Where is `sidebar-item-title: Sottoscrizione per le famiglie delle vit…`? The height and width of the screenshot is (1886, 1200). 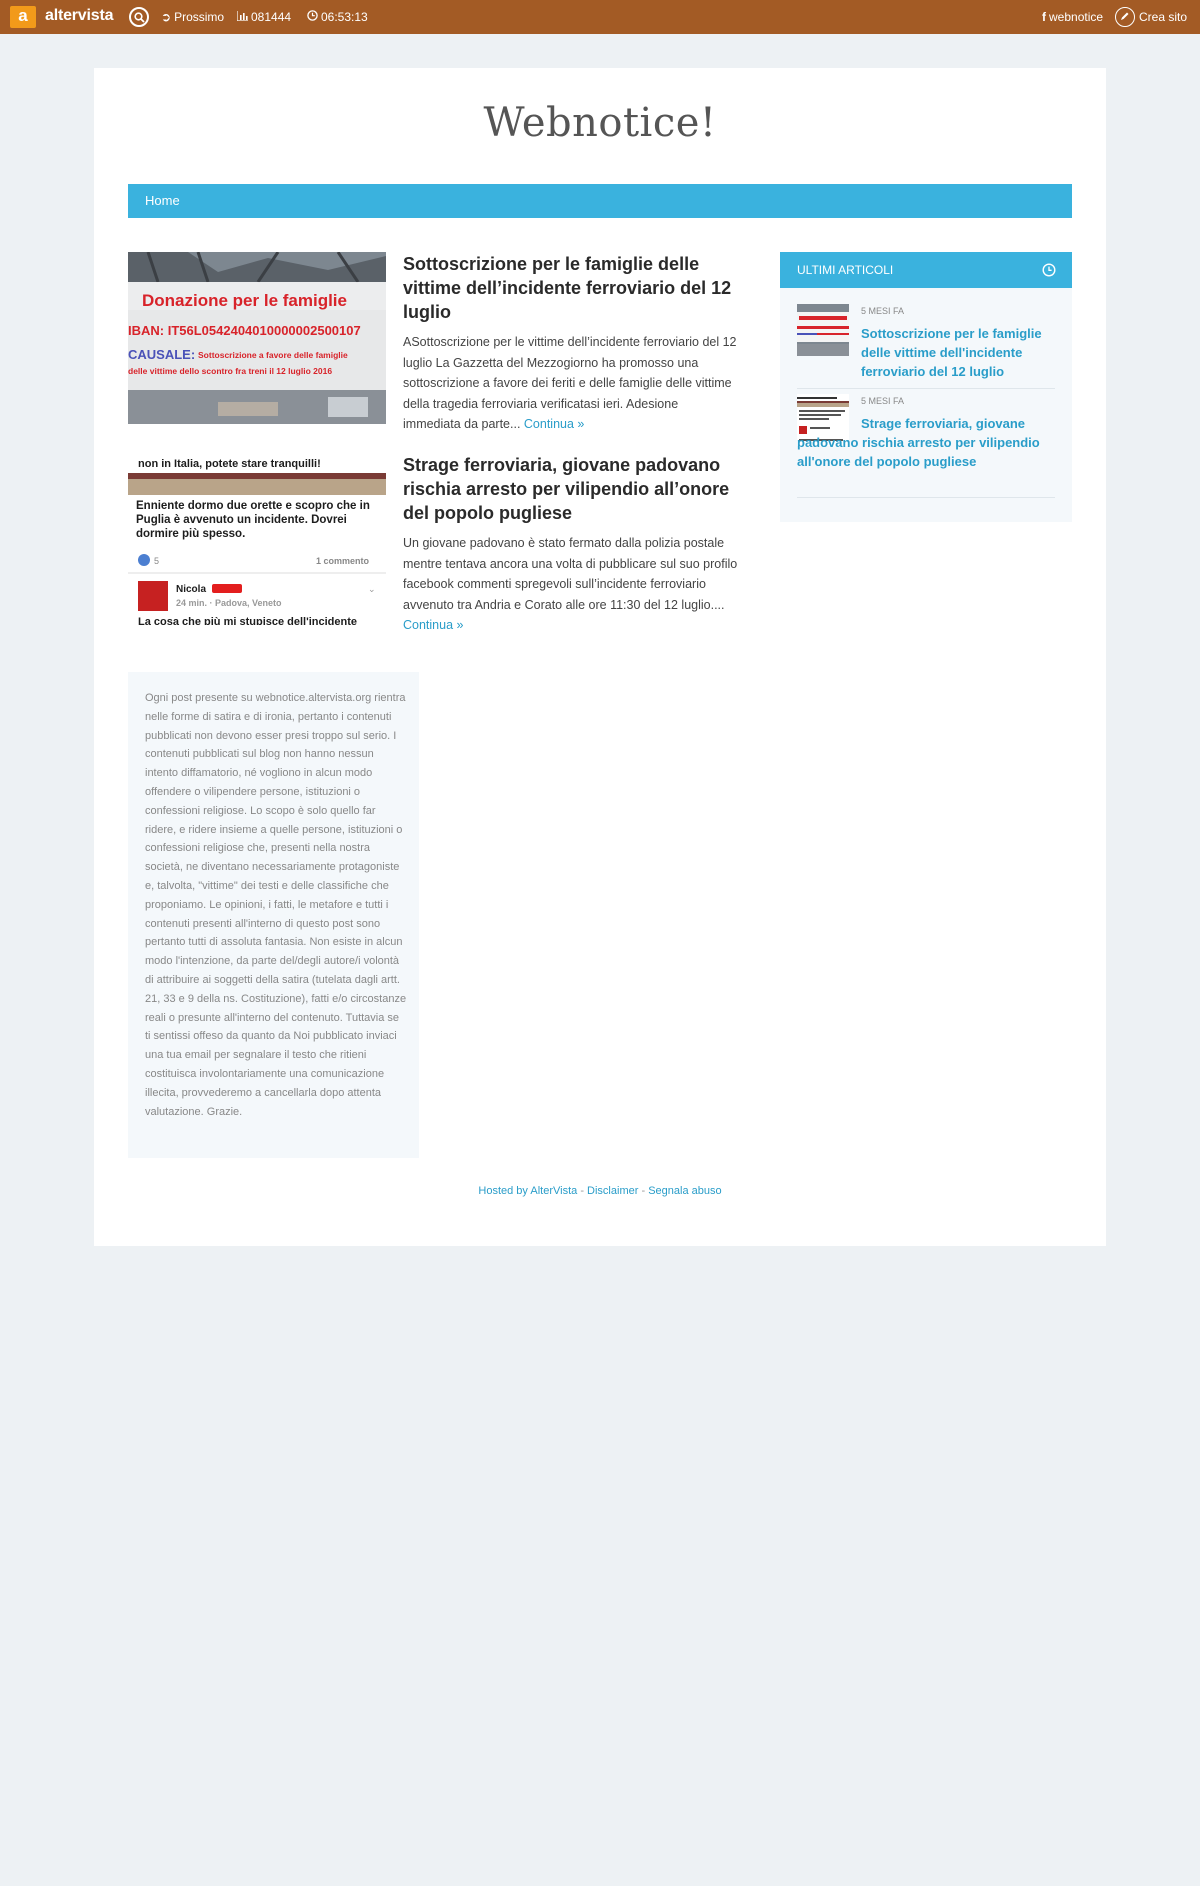 sidebar-item-title: Sottoscrizione per le famiglie delle vit… is located at coordinates (958, 352).